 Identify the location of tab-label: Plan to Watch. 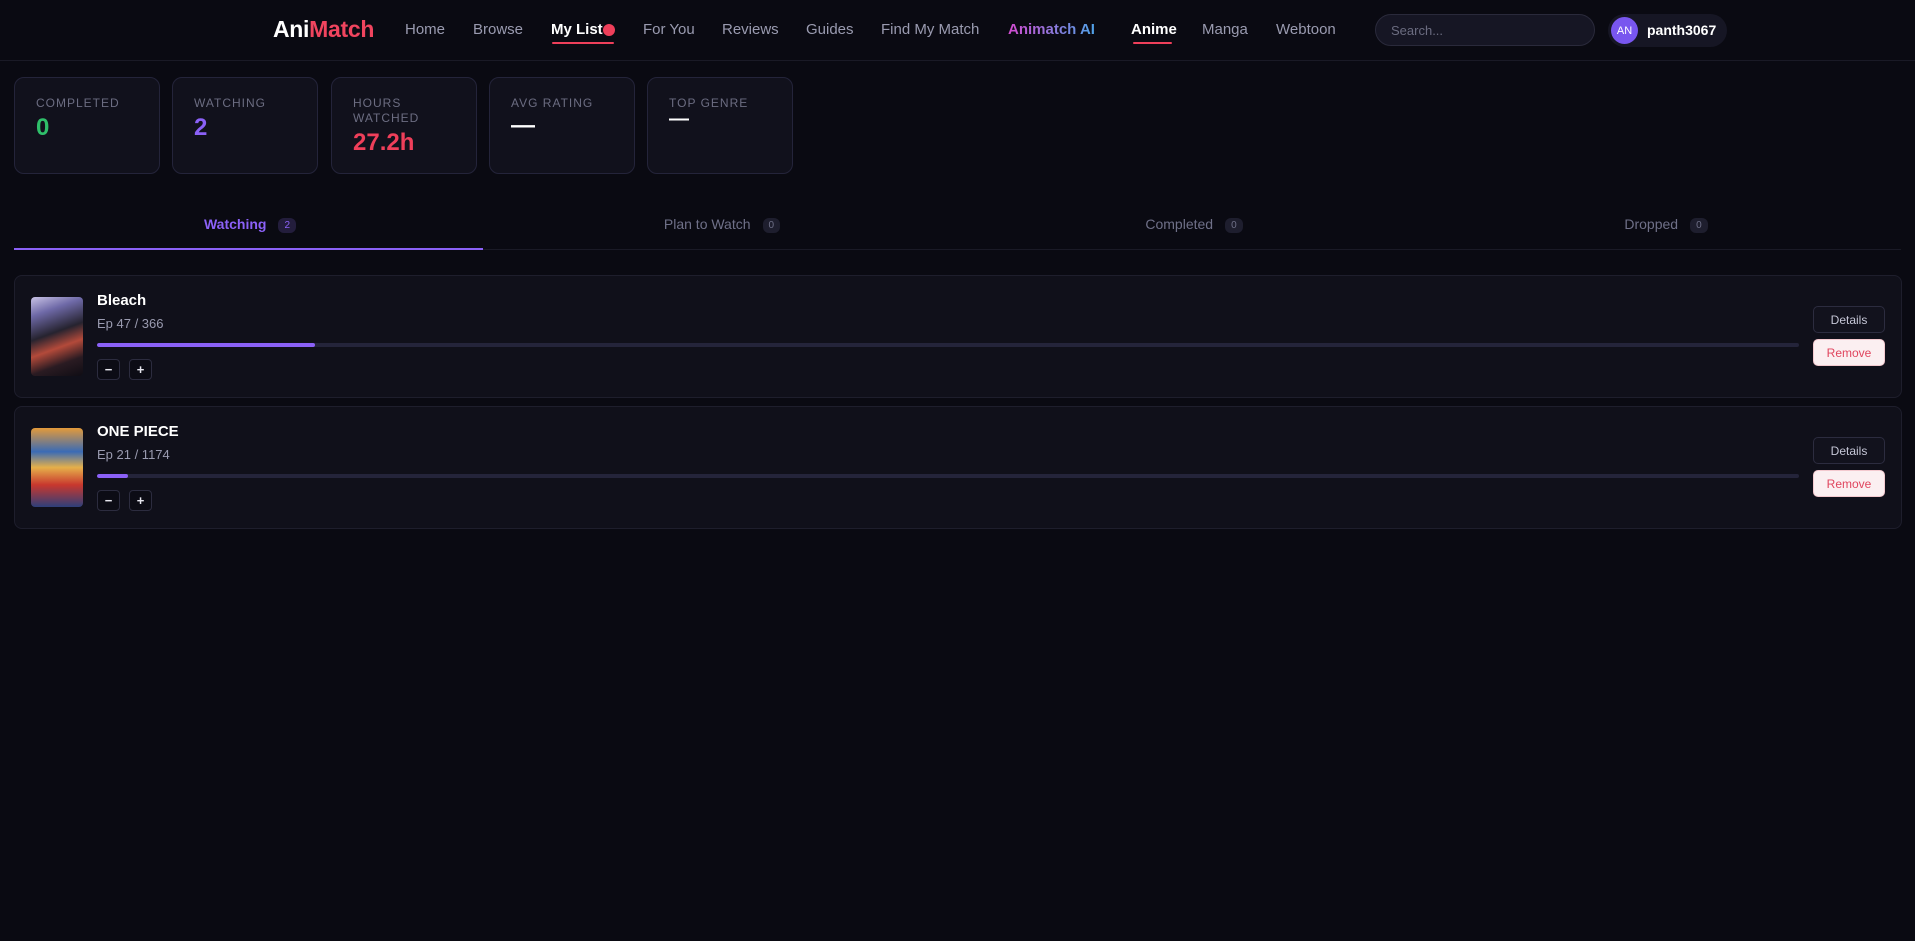
(707, 224).